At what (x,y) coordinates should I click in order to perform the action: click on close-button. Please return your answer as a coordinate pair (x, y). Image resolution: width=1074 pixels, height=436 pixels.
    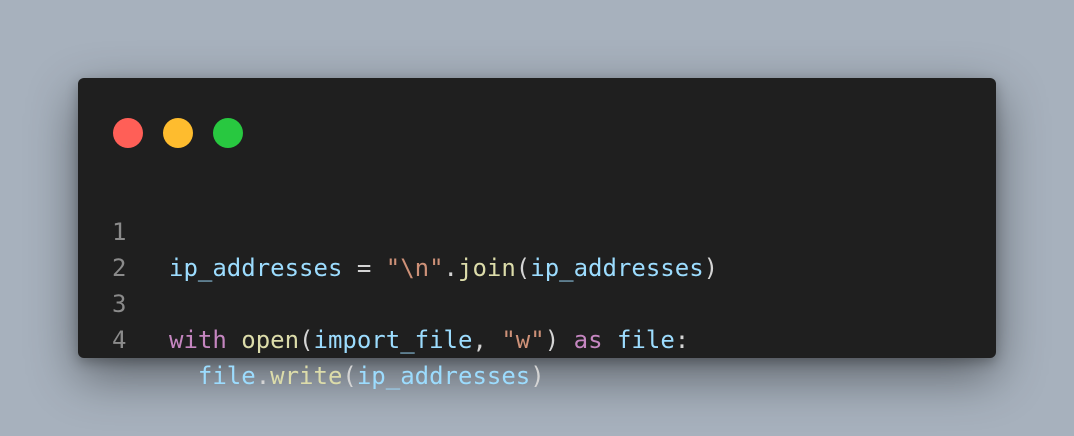
    Looking at the image, I should click on (128, 133).